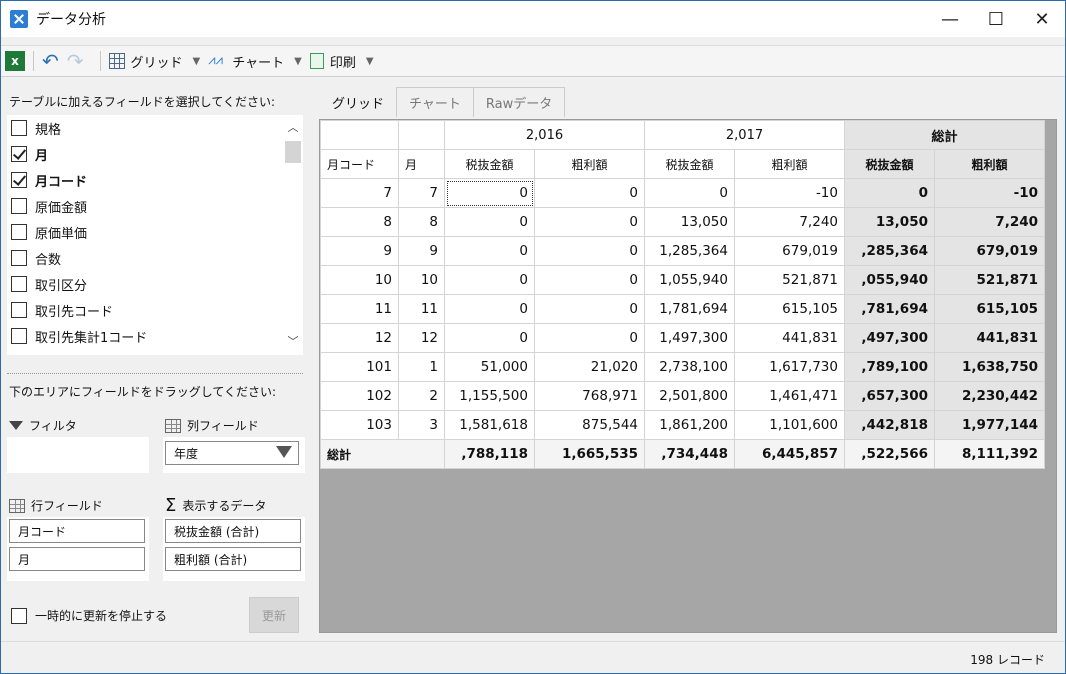 This screenshot has height=674, width=1066. I want to click on data-field-chip: 税抜金額 (合計), so click(233, 531).